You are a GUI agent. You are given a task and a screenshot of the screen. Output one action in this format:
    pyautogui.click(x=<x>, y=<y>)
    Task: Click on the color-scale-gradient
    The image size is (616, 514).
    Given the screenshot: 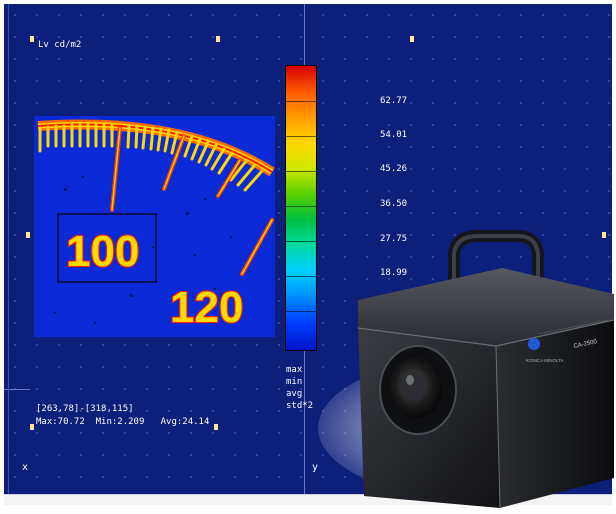 What is the action you would take?
    pyautogui.click(x=301, y=208)
    